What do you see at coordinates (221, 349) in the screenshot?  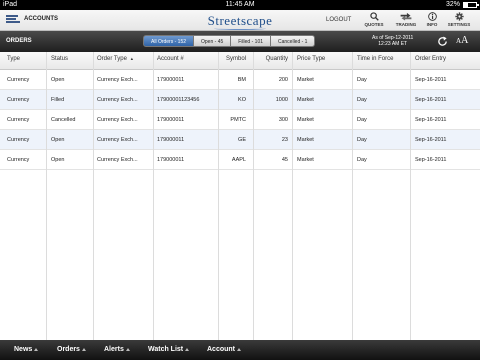 I see `nav-item-label: Account` at bounding box center [221, 349].